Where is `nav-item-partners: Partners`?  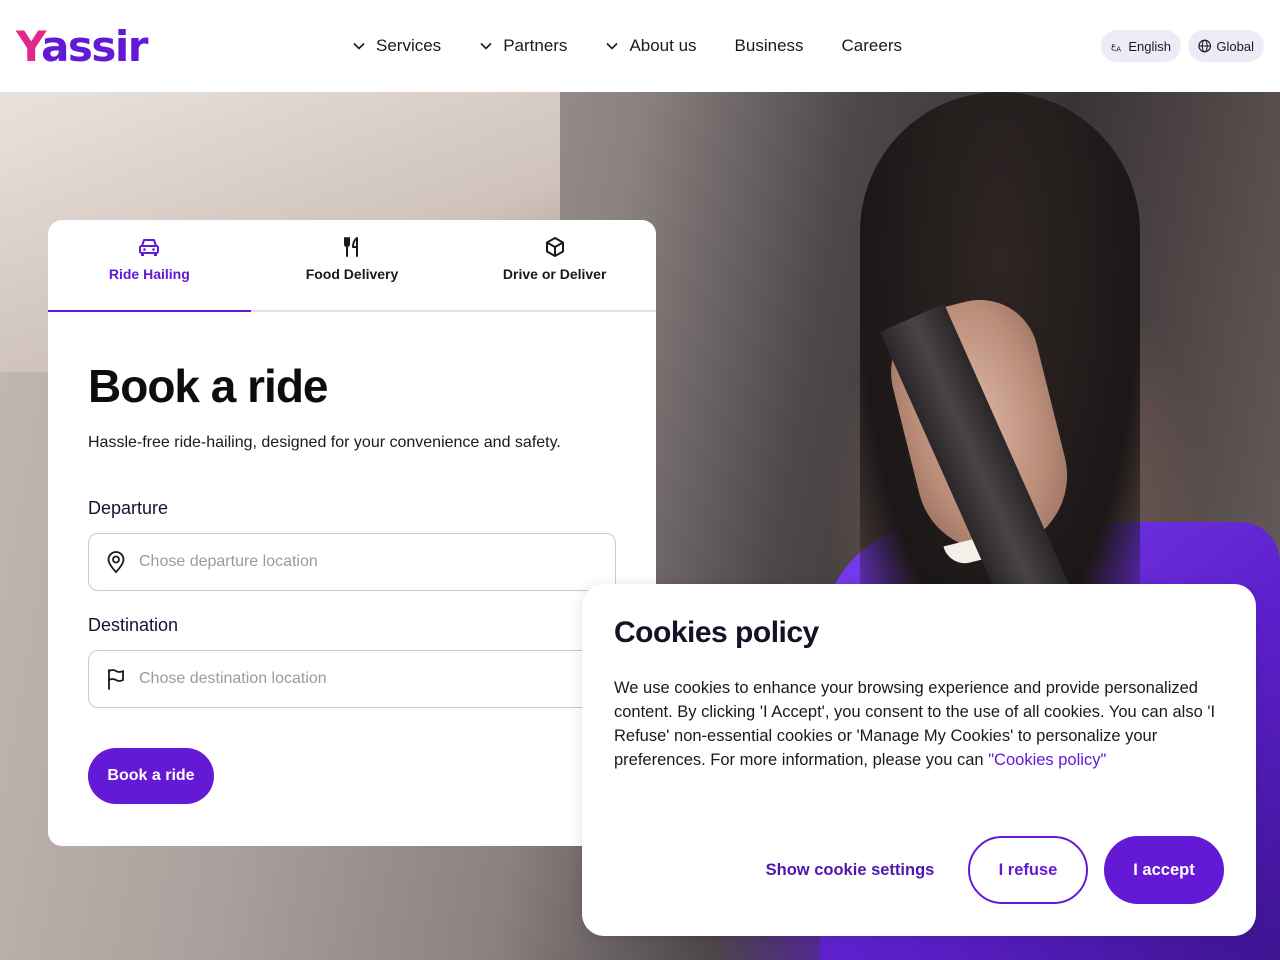
nav-item-partners: Partners is located at coordinates (523, 46).